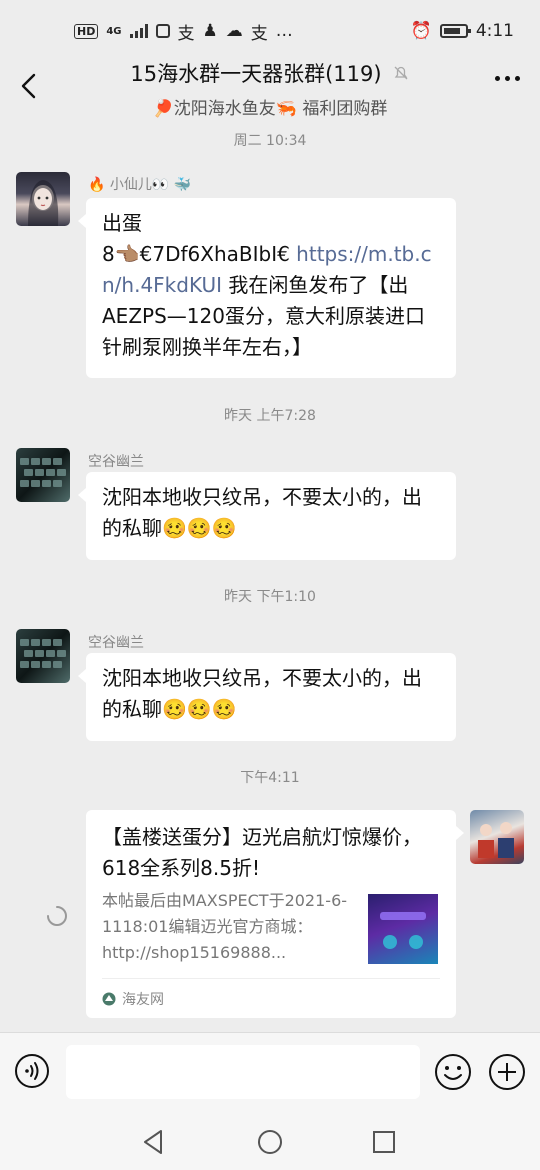 The image size is (540, 1170). I want to click on timestamp: 昨天 下午1:10, so click(270, 597).